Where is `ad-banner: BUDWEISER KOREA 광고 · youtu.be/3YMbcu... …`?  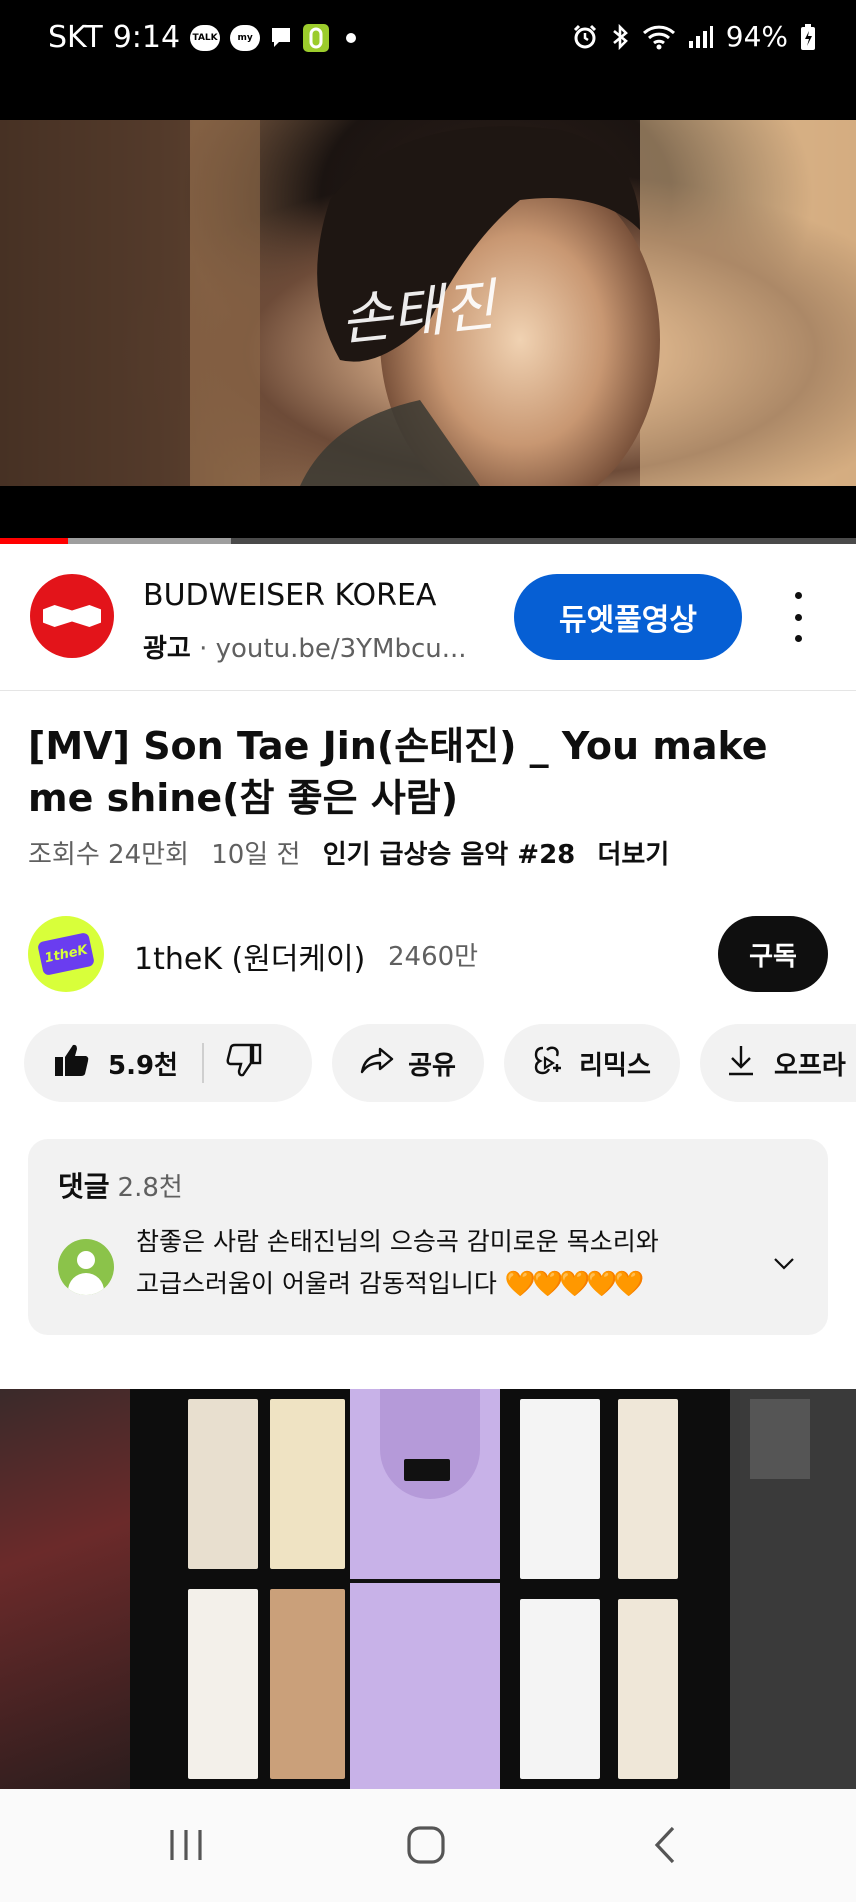 ad-banner: BUDWEISER KOREA 광고 · youtu.be/3YMbcu... … is located at coordinates (428, 617).